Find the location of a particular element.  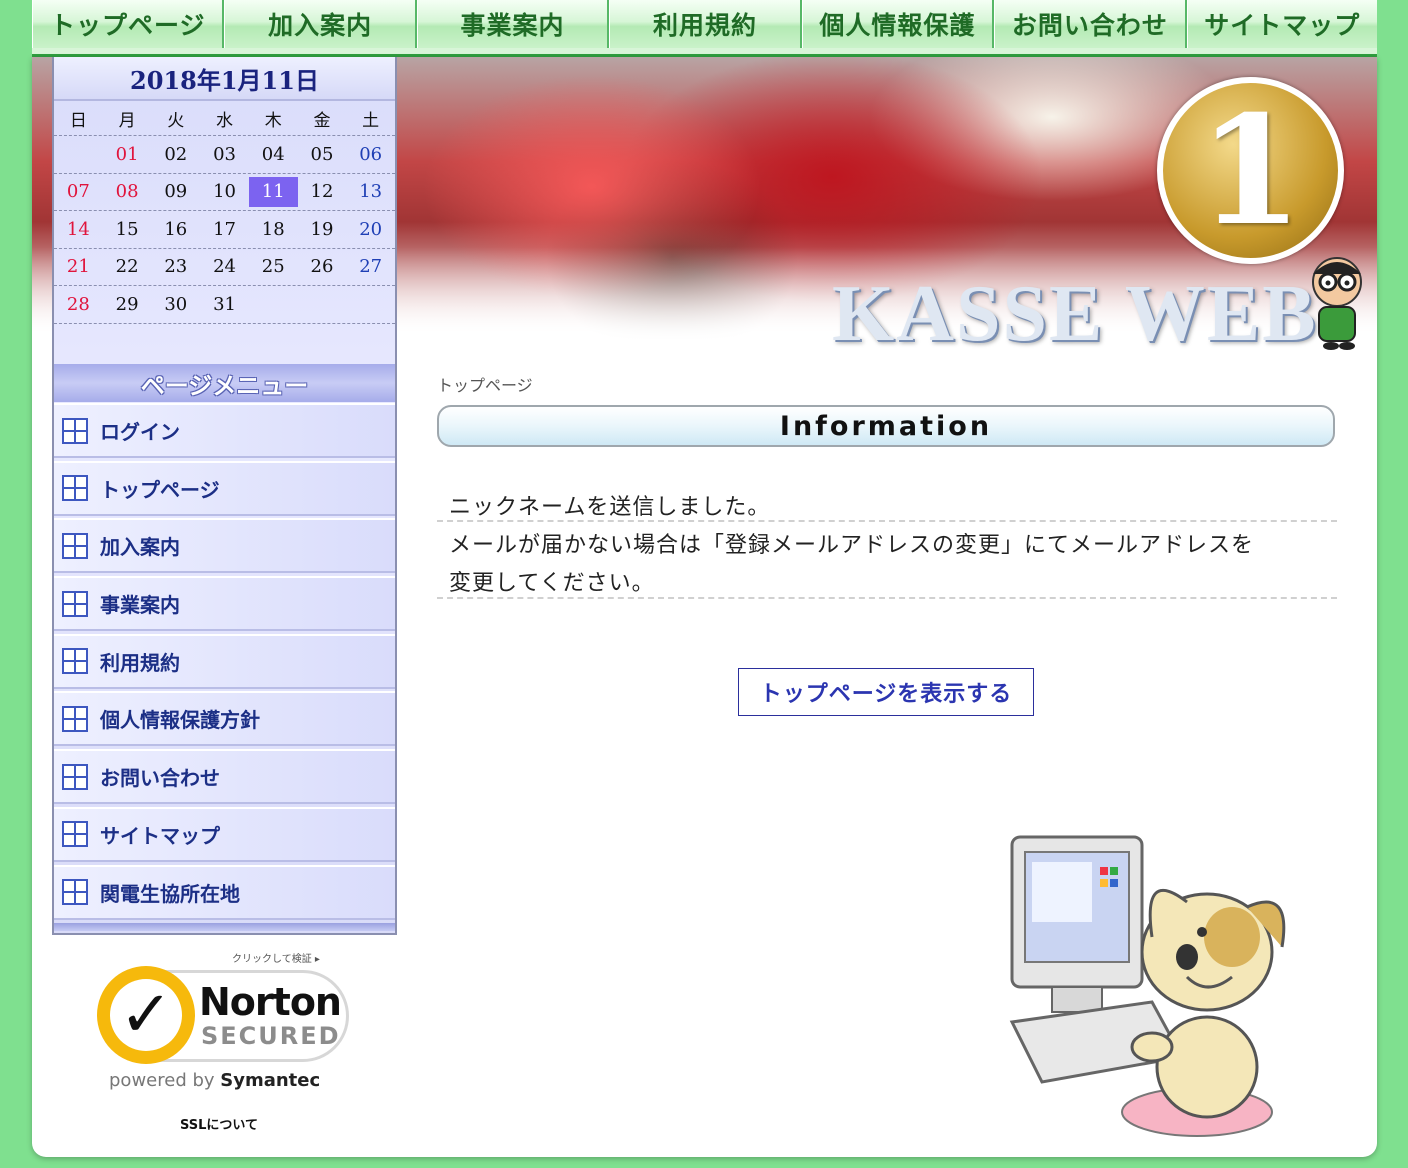

nav-contact: お問い合わせ is located at coordinates (1090, 24).